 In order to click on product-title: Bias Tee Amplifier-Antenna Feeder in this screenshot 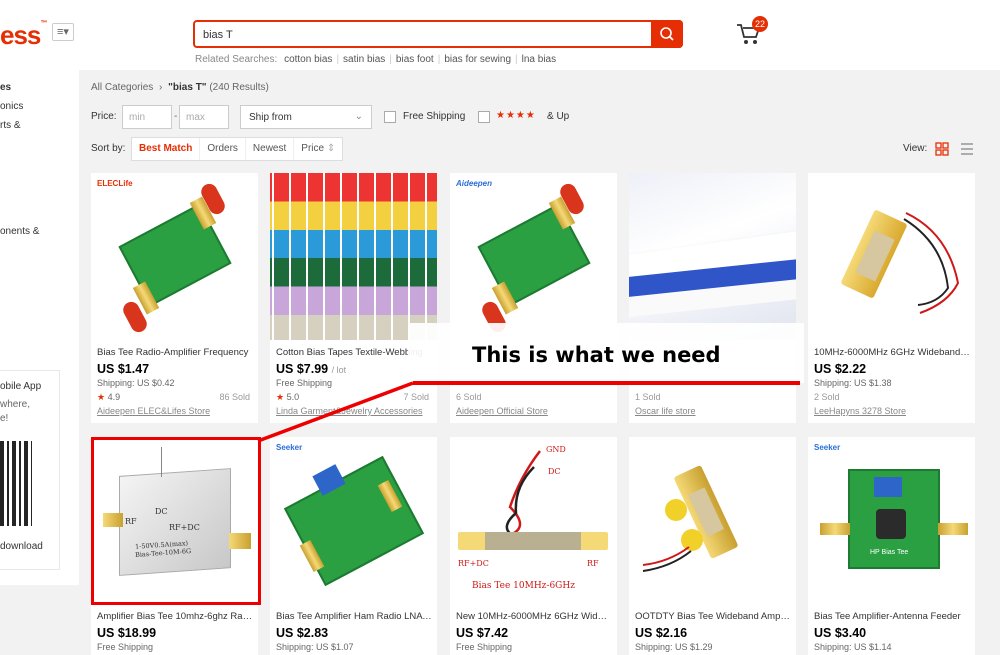, I will do `click(892, 616)`.